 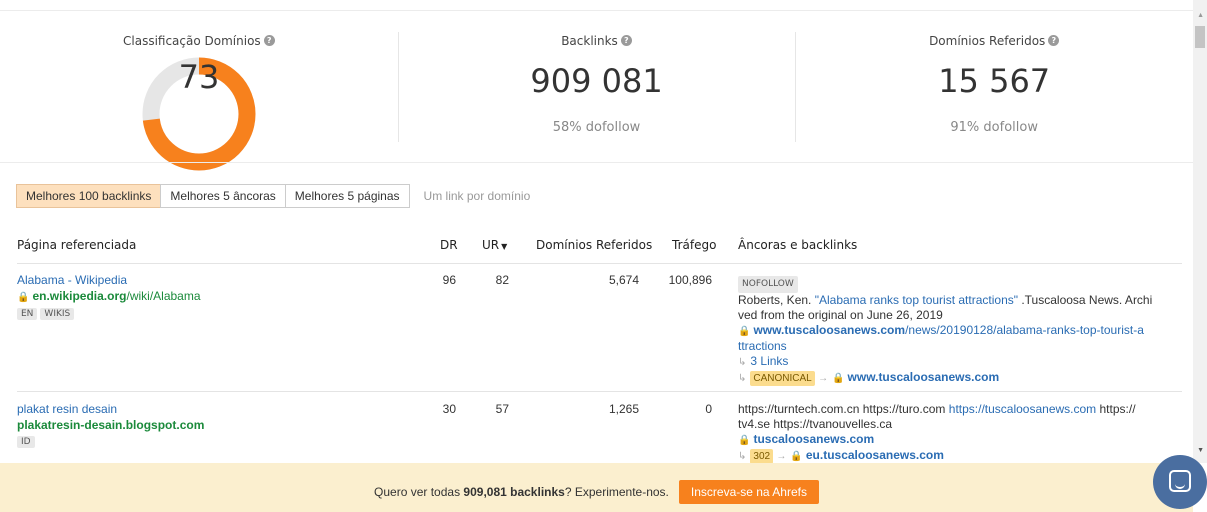 I want to click on backlinks-dofollow: 58% dofollow, so click(x=596, y=127).